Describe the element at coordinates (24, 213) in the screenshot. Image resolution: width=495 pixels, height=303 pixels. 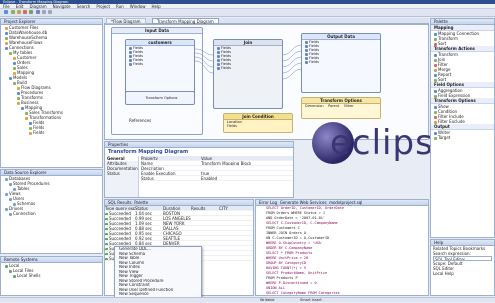
I see `data-source-label: Connection` at that location.